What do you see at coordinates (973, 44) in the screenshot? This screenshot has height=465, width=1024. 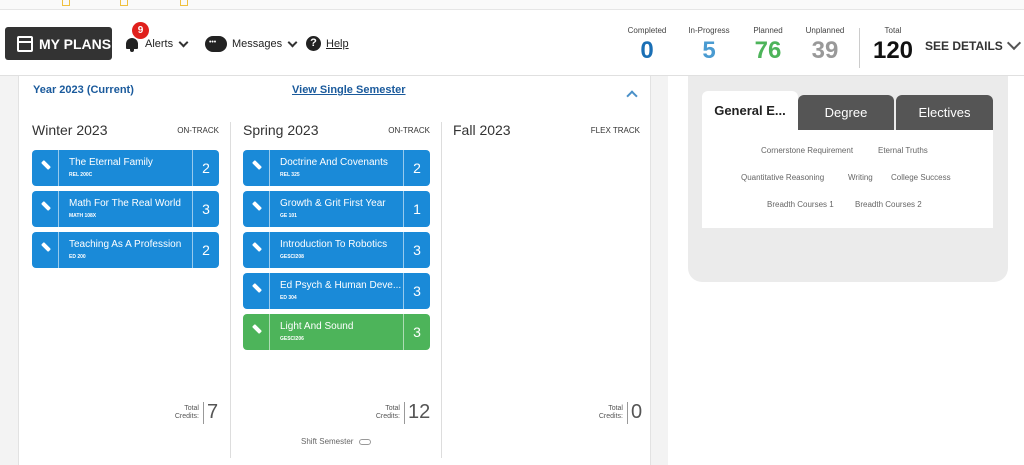 I see `see-details-button: SEE DETAILS` at bounding box center [973, 44].